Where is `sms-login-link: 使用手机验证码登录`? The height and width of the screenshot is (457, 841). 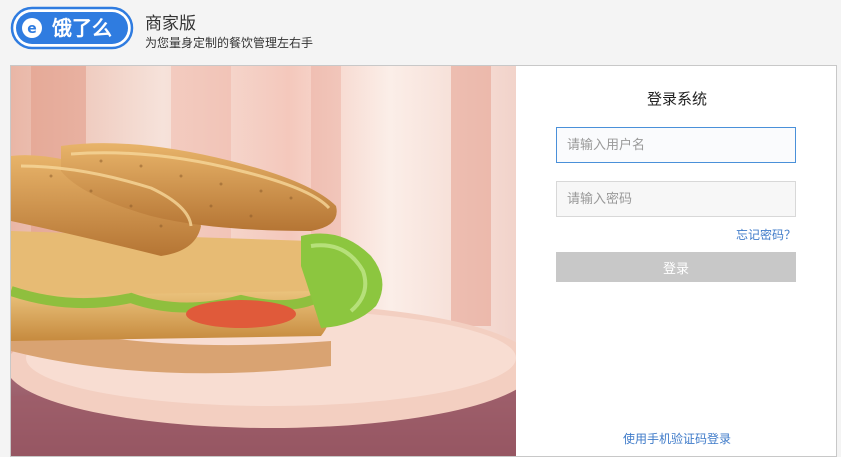
sms-login-link: 使用手机验证码登录 is located at coordinates (676, 438).